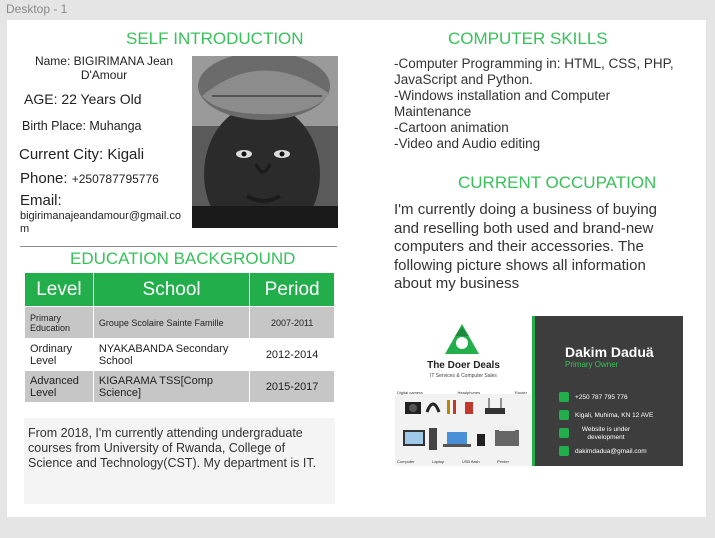  I want to click on intro-phone: Phone: +250787795776, so click(89, 178).